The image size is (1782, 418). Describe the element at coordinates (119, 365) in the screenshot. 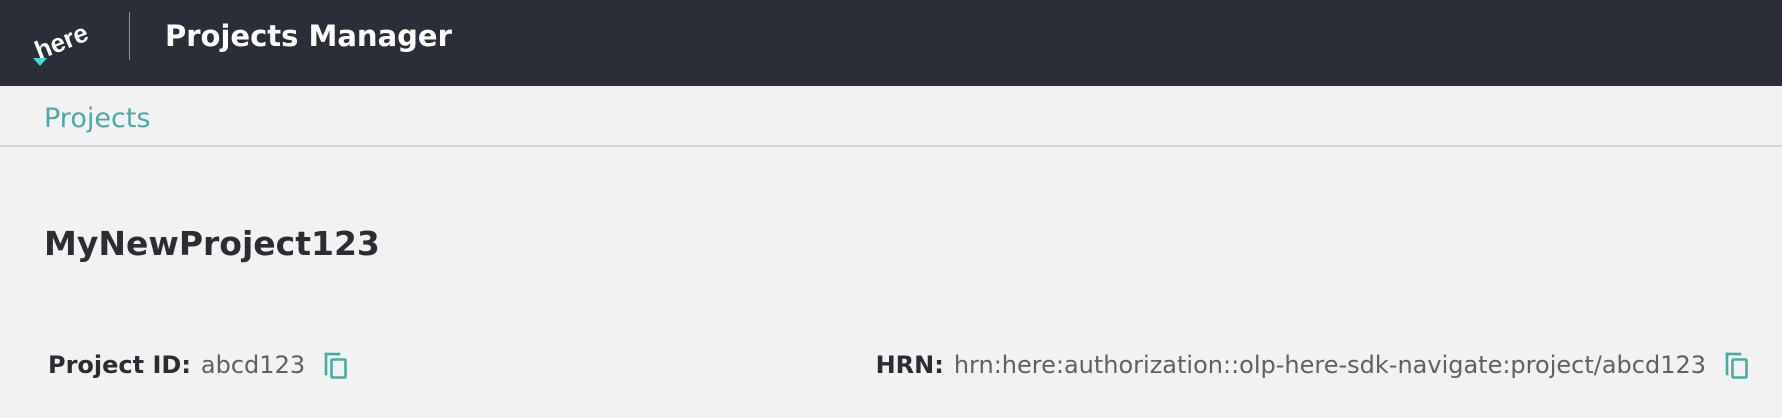

I see `project-id-label: Project ID:` at that location.